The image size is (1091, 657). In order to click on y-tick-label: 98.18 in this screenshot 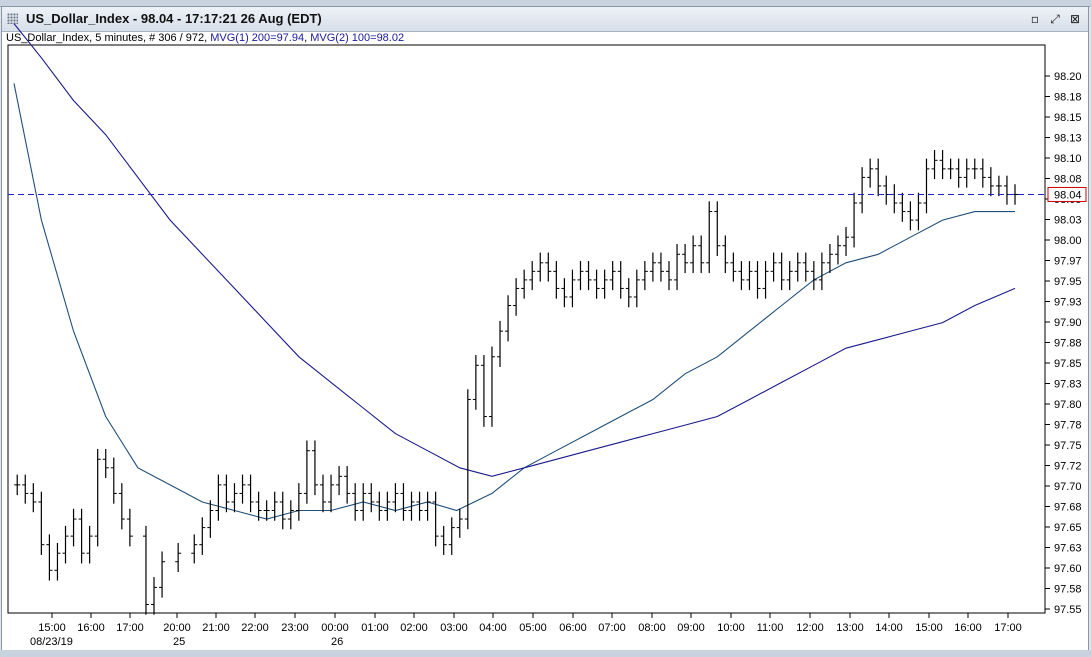, I will do `click(1068, 98)`.